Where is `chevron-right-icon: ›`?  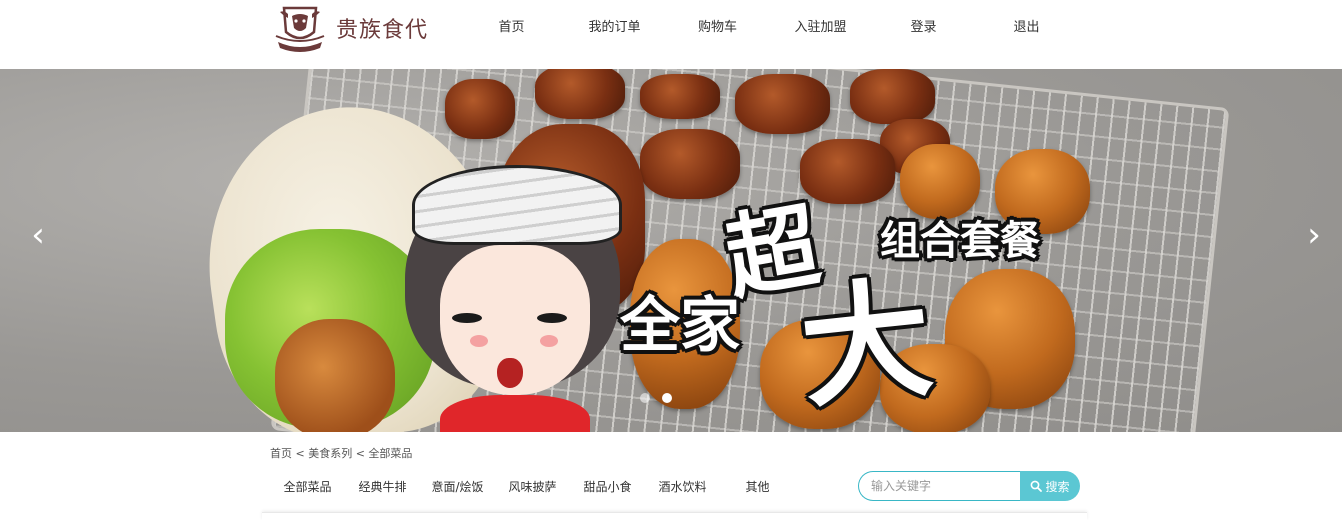
chevron-right-icon: › is located at coordinates (1314, 235).